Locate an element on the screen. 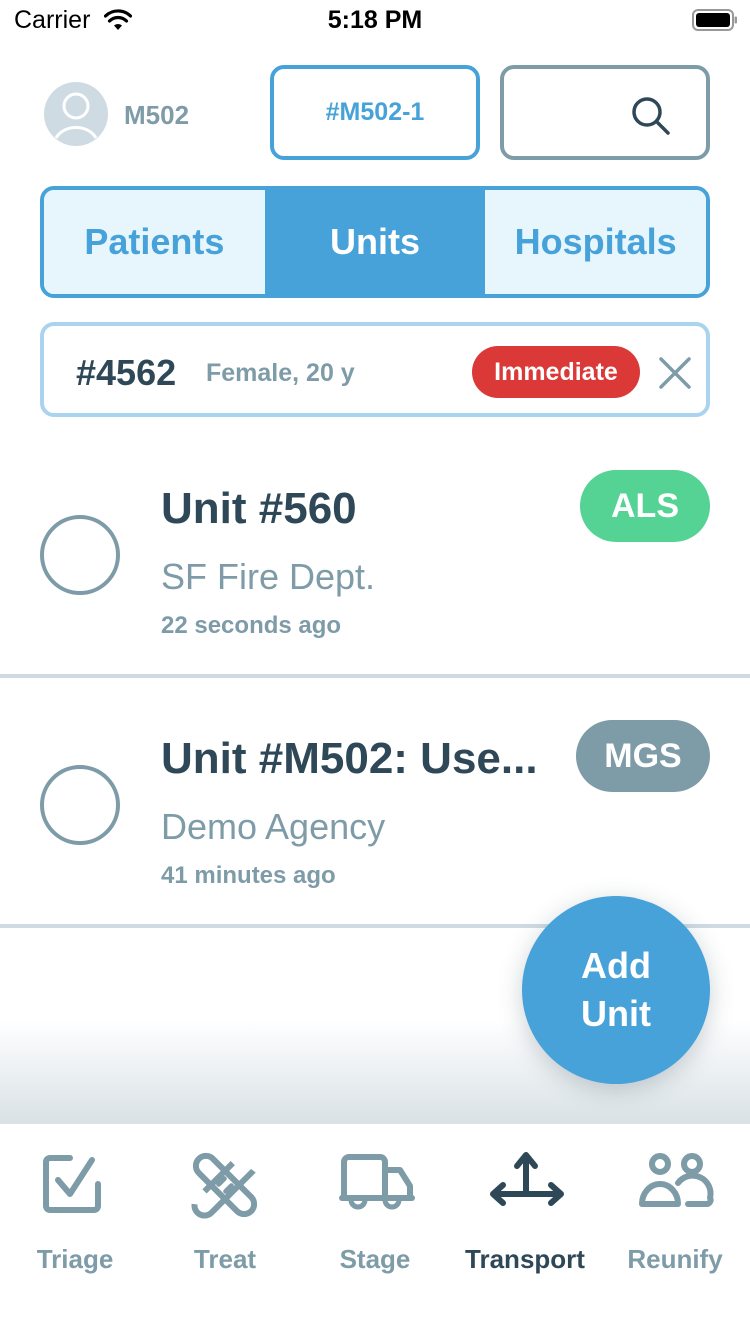 Image resolution: width=750 pixels, height=1334 pixels. add-unit-label-line1: Add is located at coordinates (616, 965).